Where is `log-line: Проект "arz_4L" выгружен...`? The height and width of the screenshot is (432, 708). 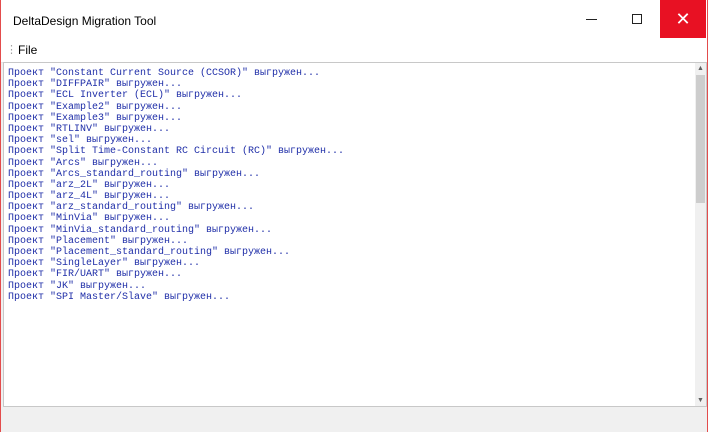 log-line: Проект "arz_4L" выгружен... is located at coordinates (89, 197).